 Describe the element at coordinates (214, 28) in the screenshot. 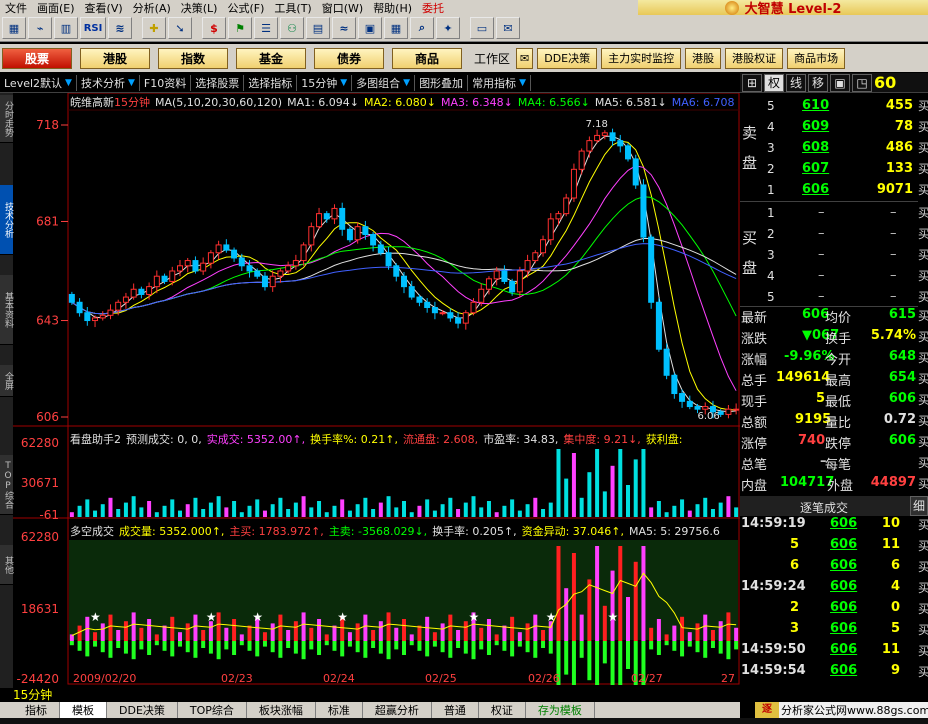

I see `dollar-icon: $` at that location.